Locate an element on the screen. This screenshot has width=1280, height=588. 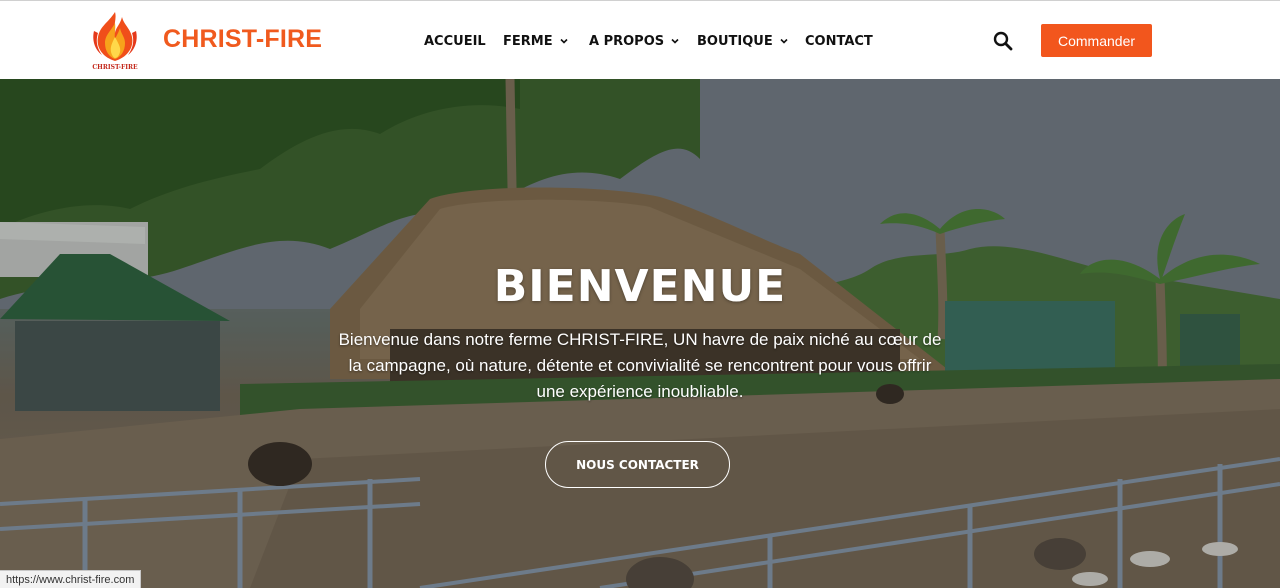
nav-label: A PROPOS is located at coordinates (627, 41).